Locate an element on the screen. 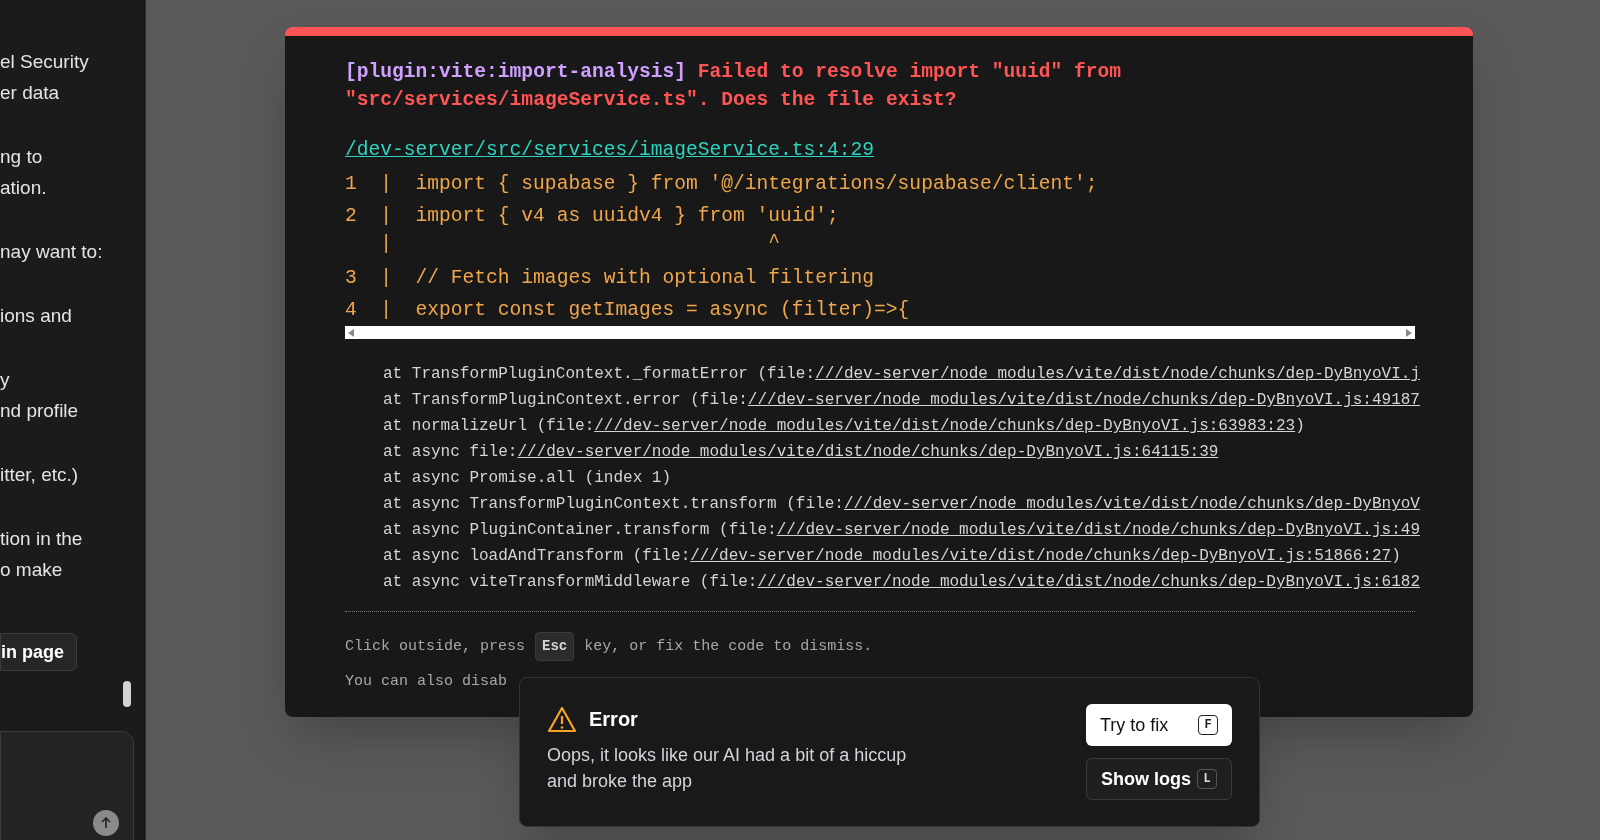 The width and height of the screenshot is (1600, 840). stack-link: ///dev-server/node_modules/vite/dist/node/chunks/dep-DyBnyoV is located at coordinates (1131, 504).